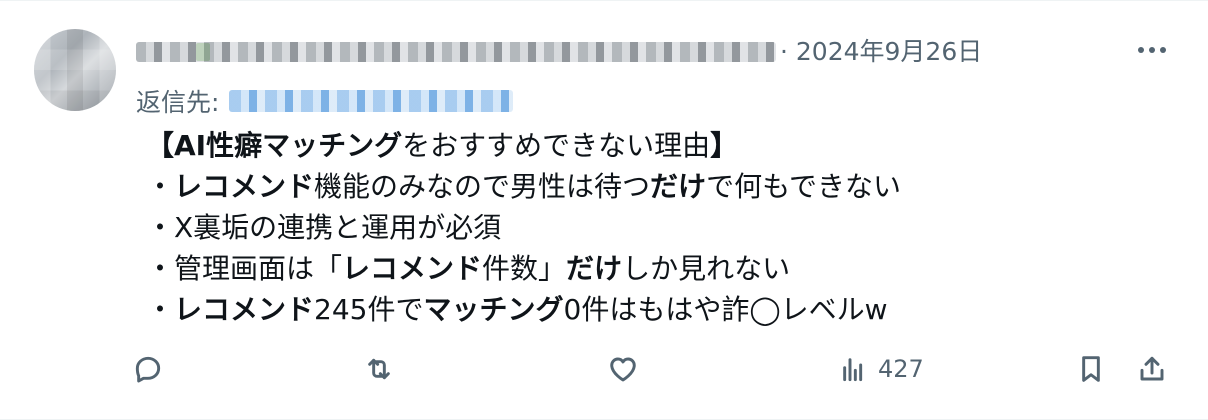 The image size is (1208, 420). I want to click on tweet-text-line: ・管理画面は「レコメンド件数」だけしか見れない, so click(656, 268).